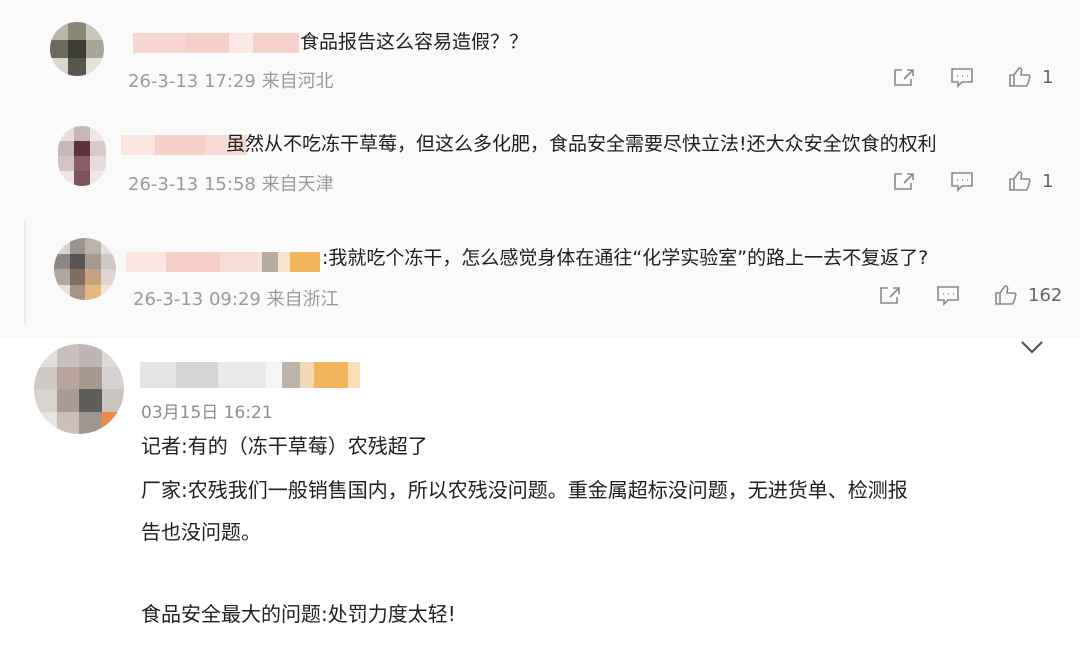  Describe the element at coordinates (236, 299) in the screenshot. I see `comment-meta: 26-3-13 09:29 来自浙江` at that location.